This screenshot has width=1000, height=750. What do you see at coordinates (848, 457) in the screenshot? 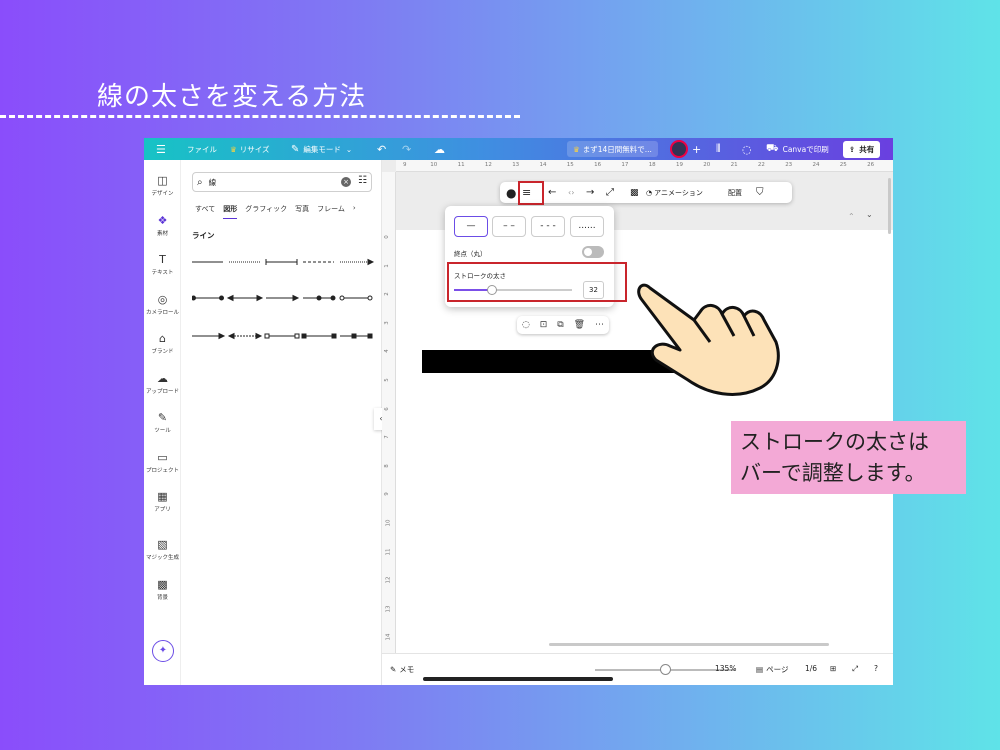
I see `annotation-callout: ストロークの太さは バーで調整します。` at bounding box center [848, 457].